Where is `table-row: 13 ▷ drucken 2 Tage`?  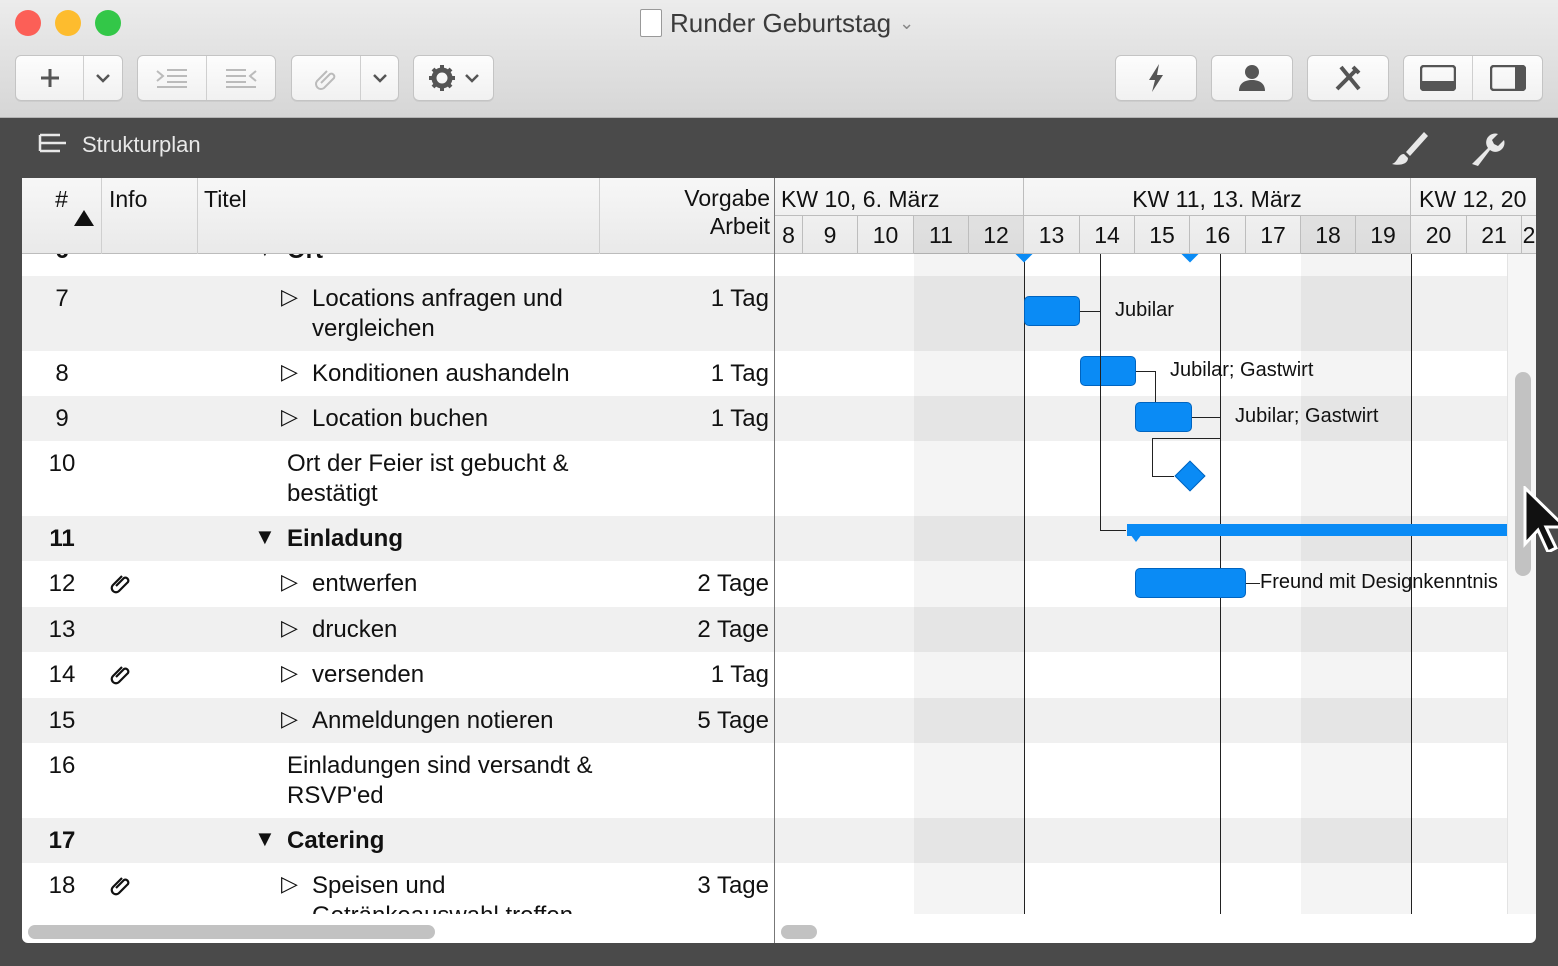
table-row: 13 ▷ drucken 2 Tage is located at coordinates (398, 629).